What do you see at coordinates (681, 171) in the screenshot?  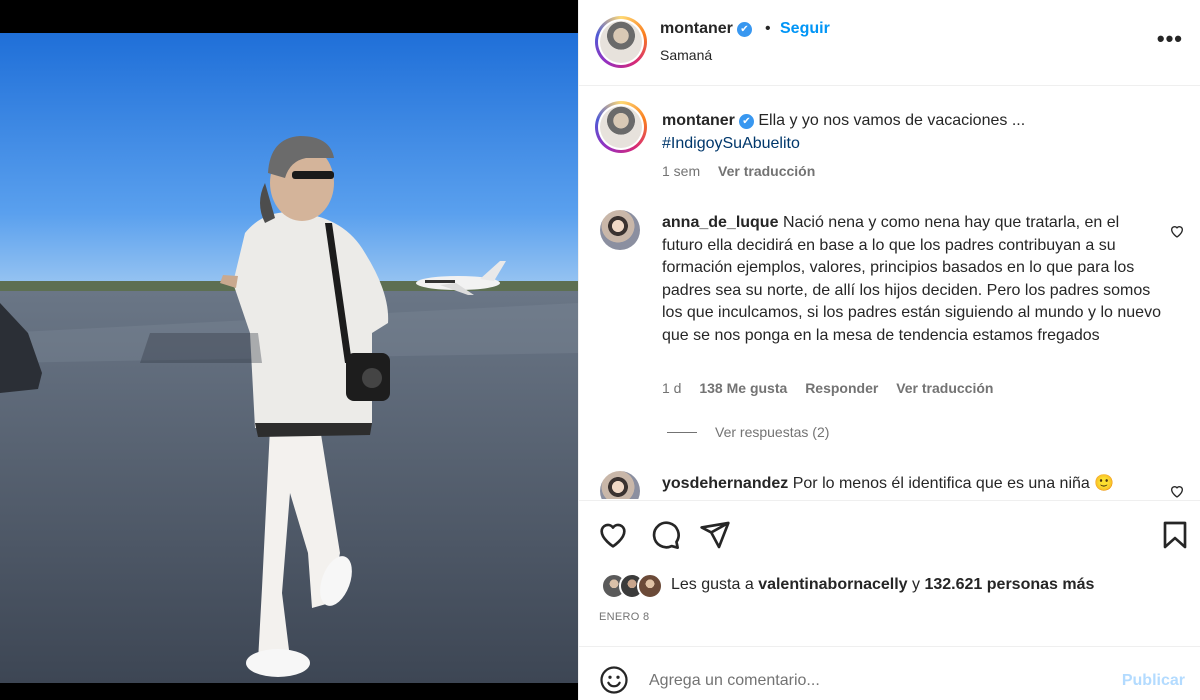 I see `caption-age: 1 sem` at bounding box center [681, 171].